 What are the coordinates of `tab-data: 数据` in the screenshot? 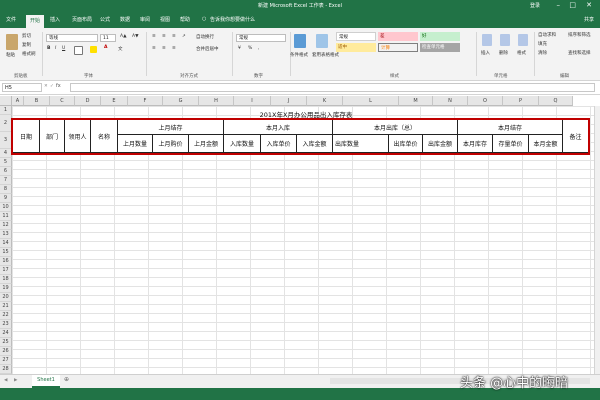 It's located at (125, 19).